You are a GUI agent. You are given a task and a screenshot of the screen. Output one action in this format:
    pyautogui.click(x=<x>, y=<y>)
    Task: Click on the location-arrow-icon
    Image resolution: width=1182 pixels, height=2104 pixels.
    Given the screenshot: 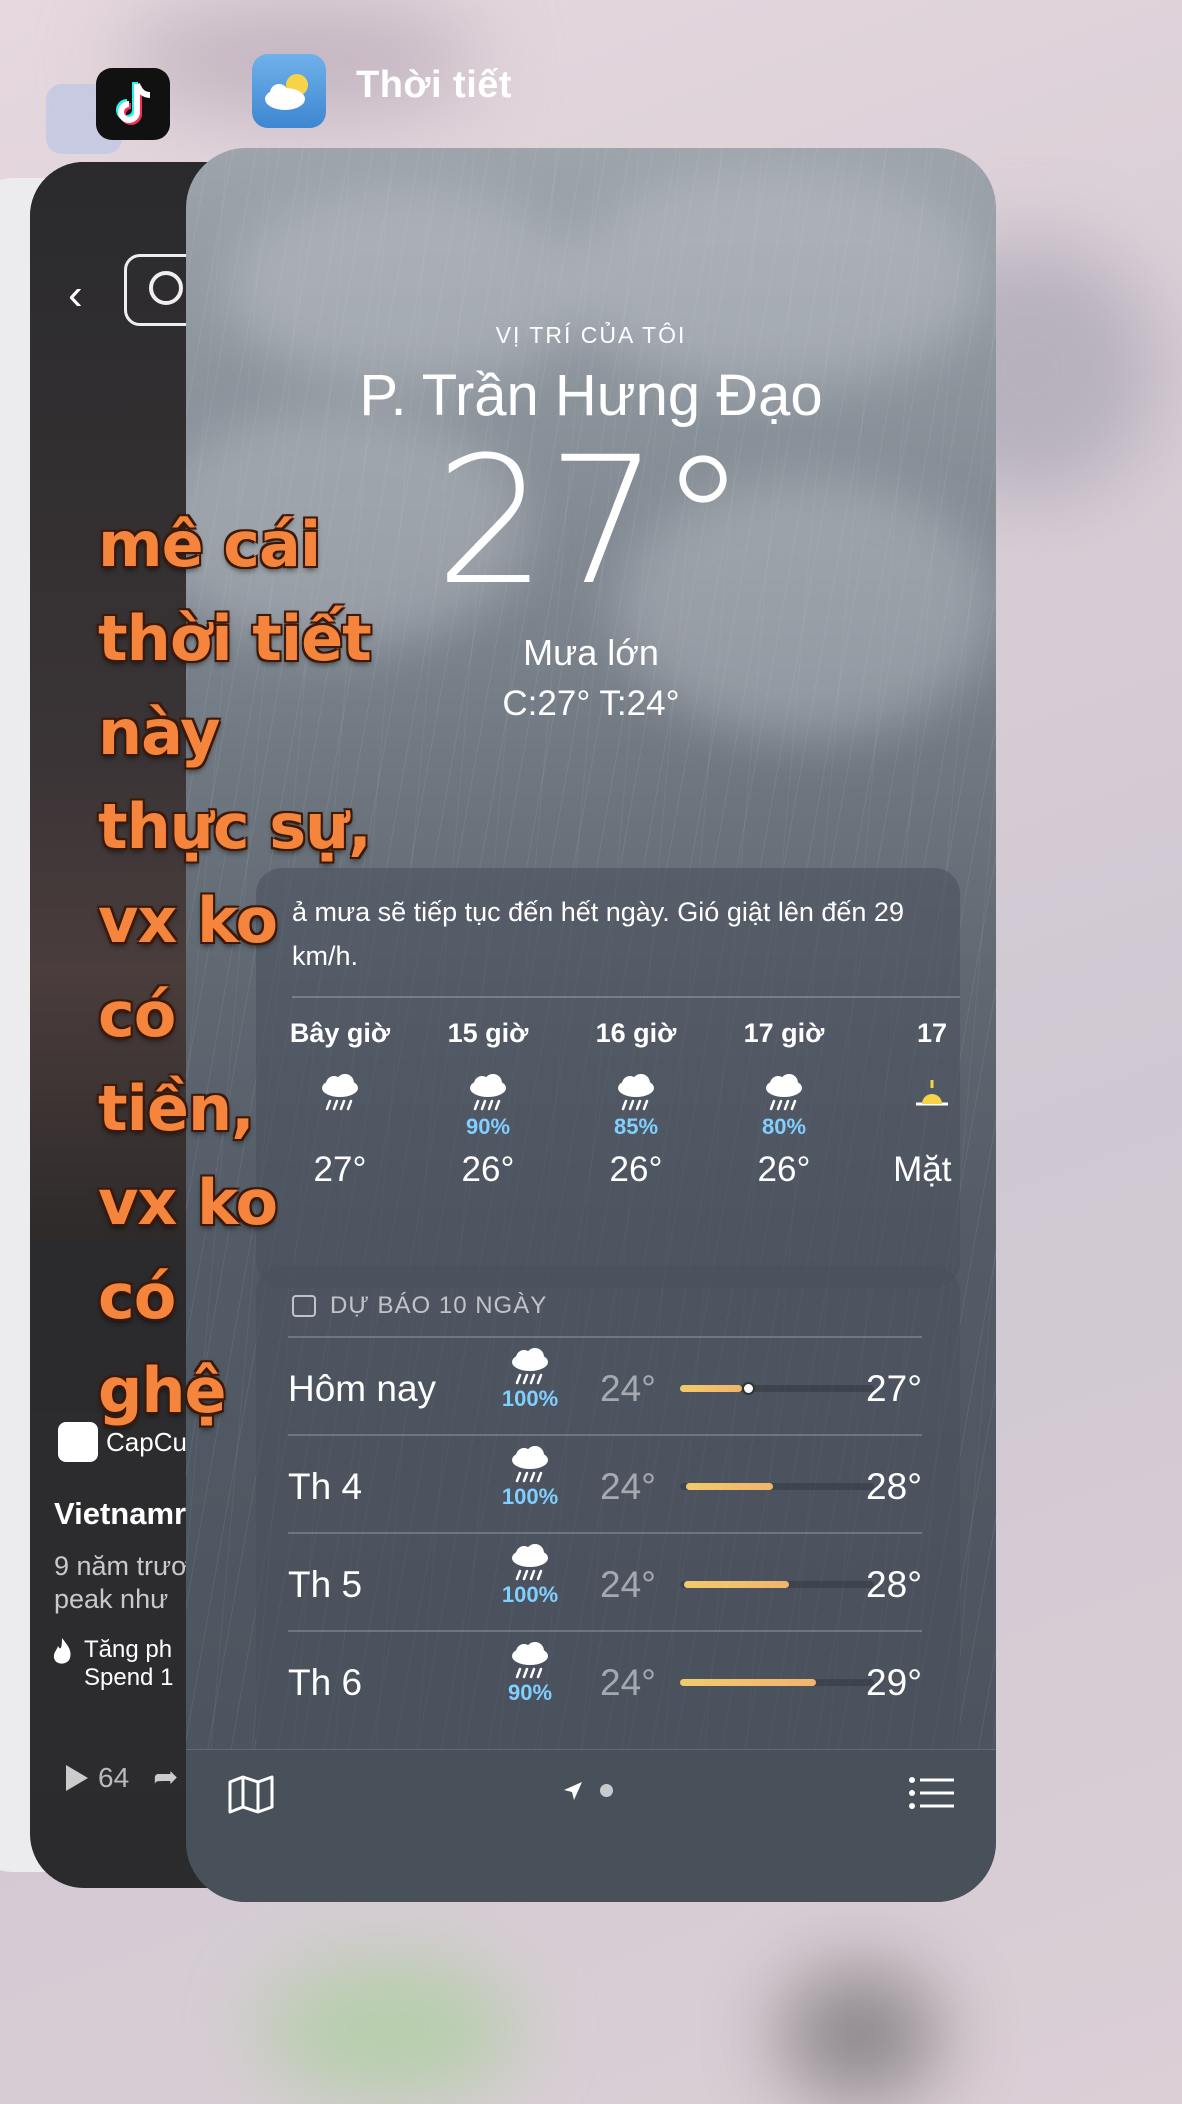 What is the action you would take?
    pyautogui.click(x=573, y=1791)
    